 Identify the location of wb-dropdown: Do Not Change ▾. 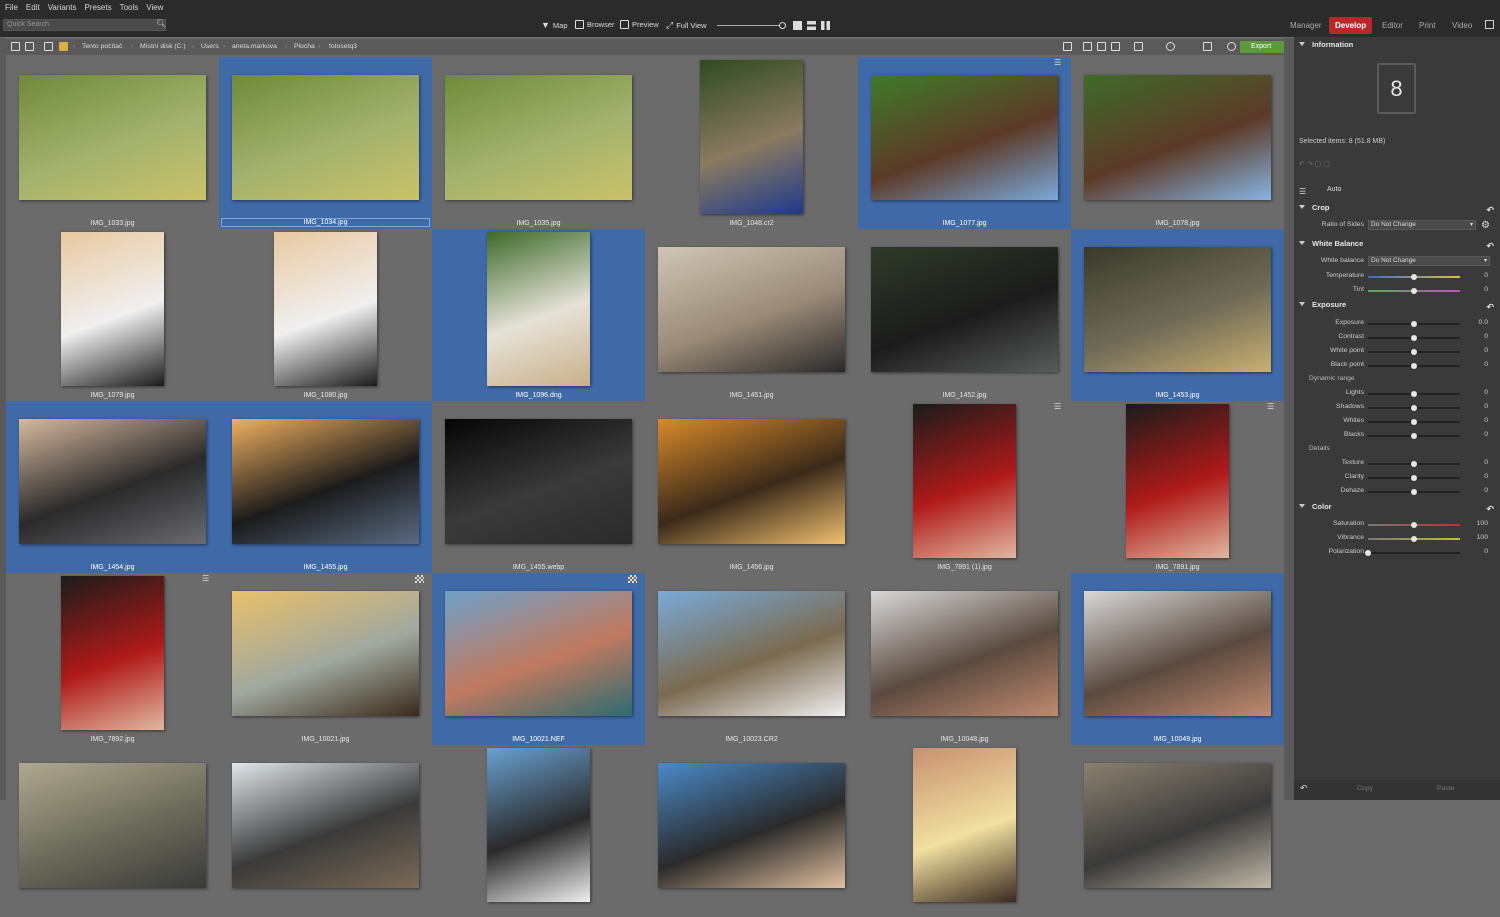
(1429, 261).